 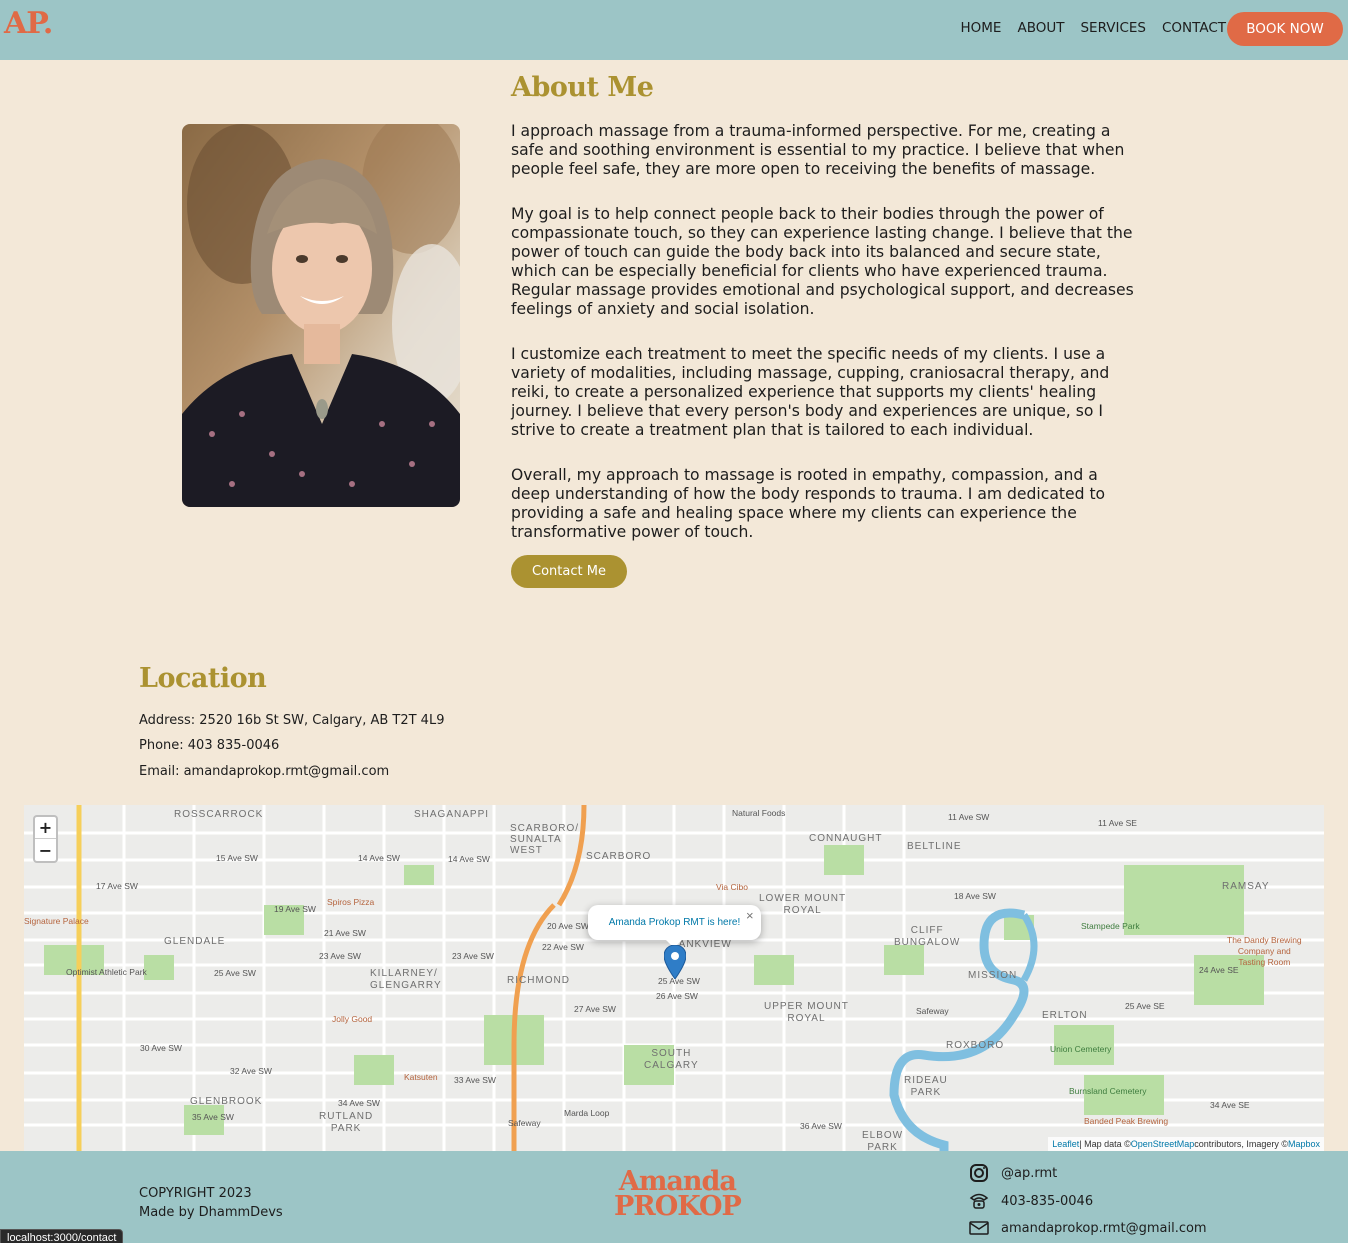 What do you see at coordinates (346, 1122) in the screenshot?
I see `map-label: RUTLAND PARK` at bounding box center [346, 1122].